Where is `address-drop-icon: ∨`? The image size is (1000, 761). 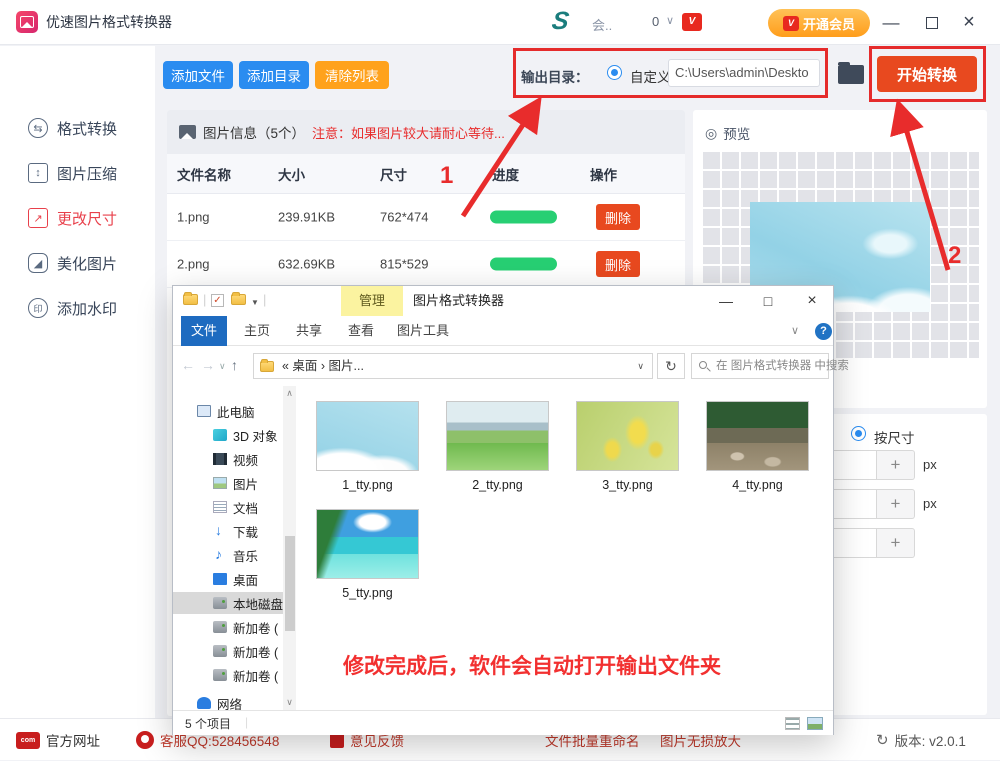 address-drop-icon: ∨ is located at coordinates (640, 366).